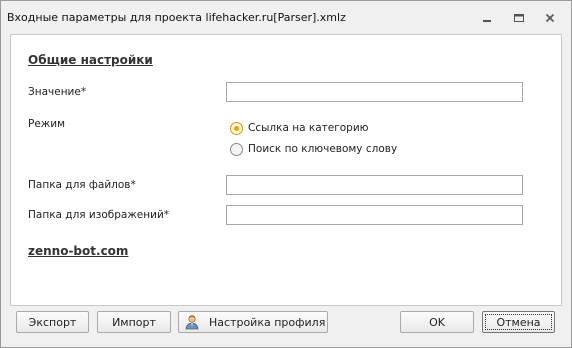 This screenshot has height=348, width=572. Describe the element at coordinates (236, 128) in the screenshot. I see `radio-button-checked` at that location.